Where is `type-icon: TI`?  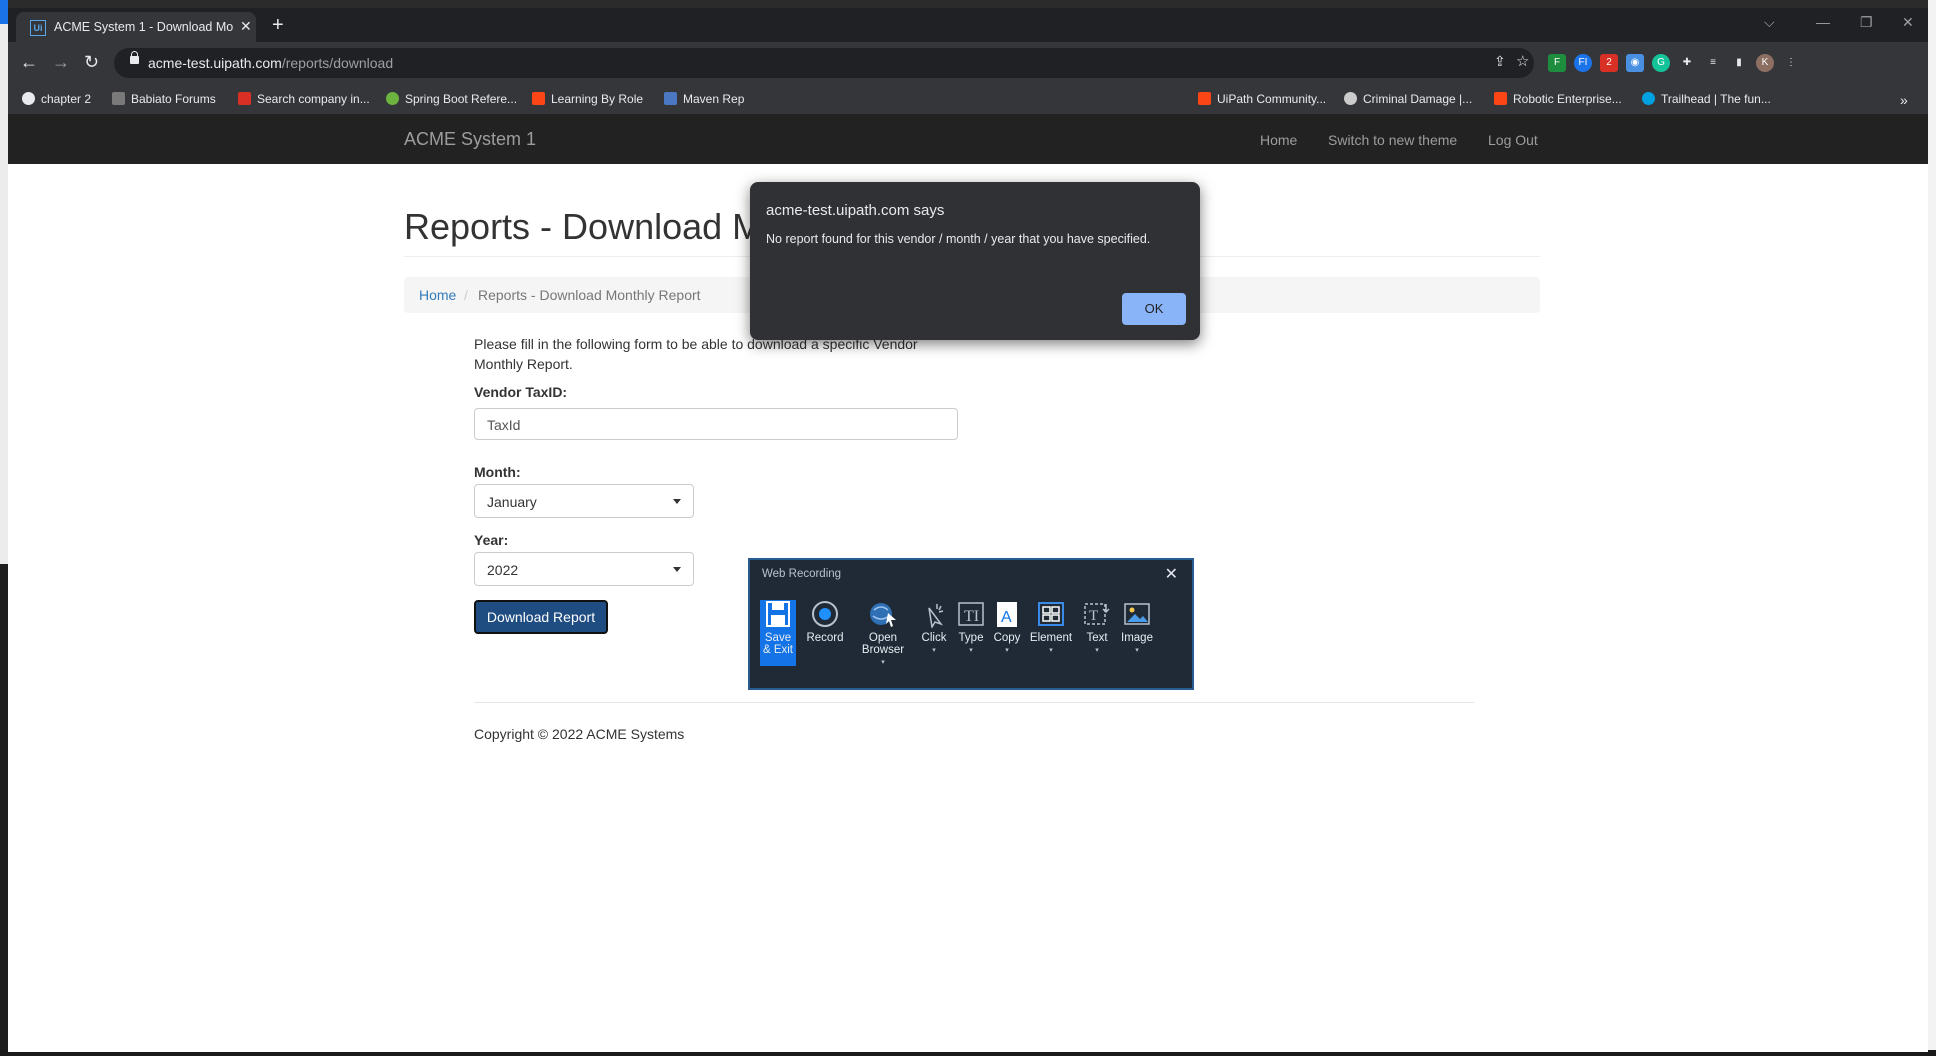 type-icon: TI is located at coordinates (971, 614).